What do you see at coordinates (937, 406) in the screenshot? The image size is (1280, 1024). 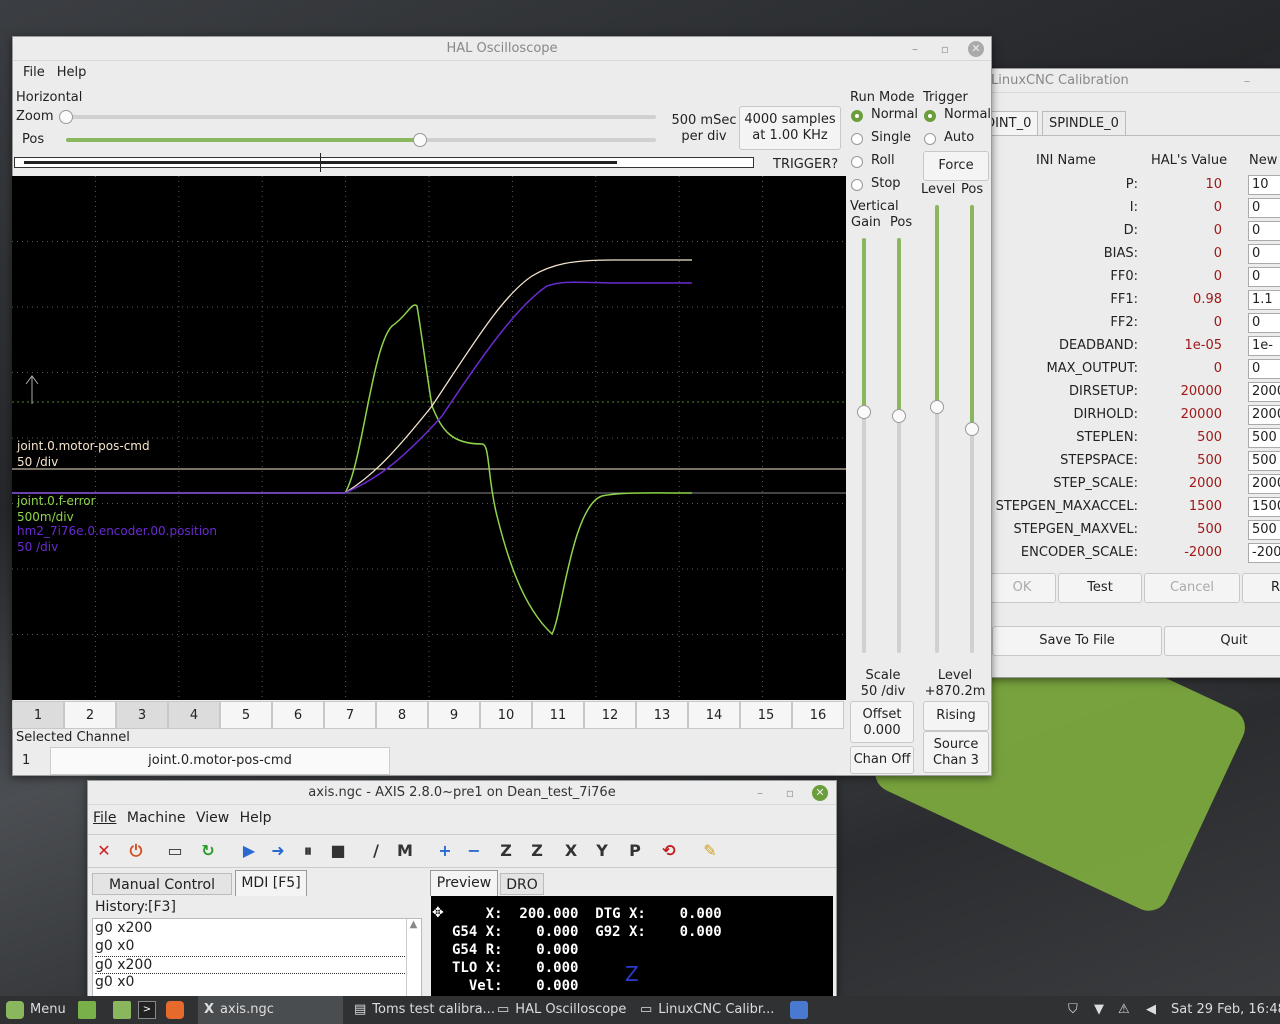 I see `trigger-level-handle` at bounding box center [937, 406].